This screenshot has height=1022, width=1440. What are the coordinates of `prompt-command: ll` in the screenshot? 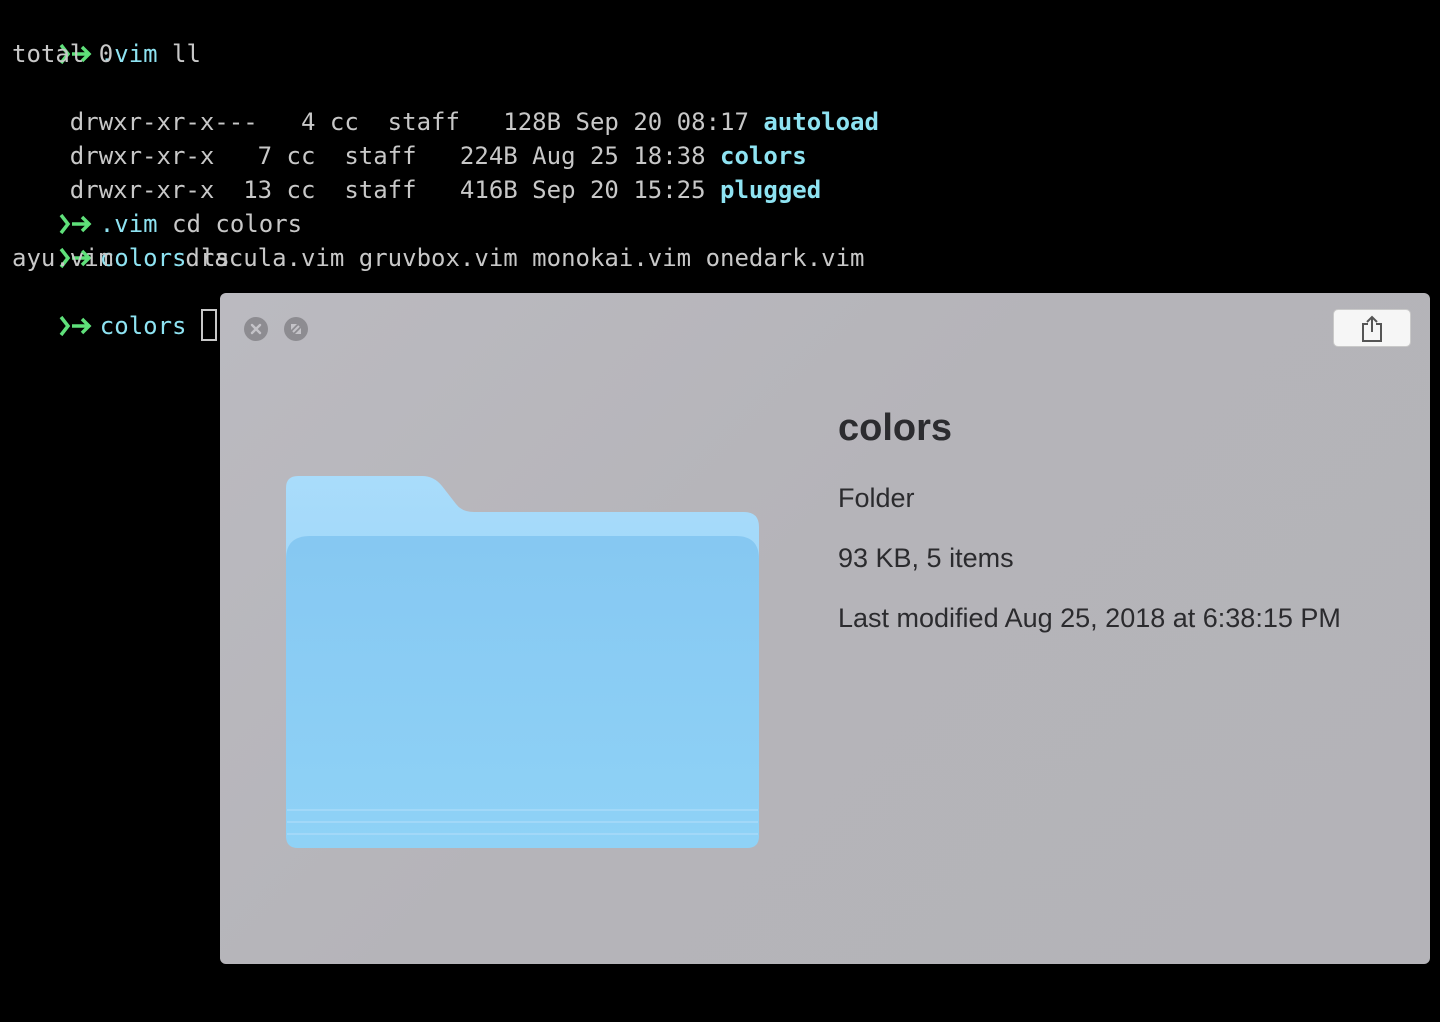 It's located at (179, 54).